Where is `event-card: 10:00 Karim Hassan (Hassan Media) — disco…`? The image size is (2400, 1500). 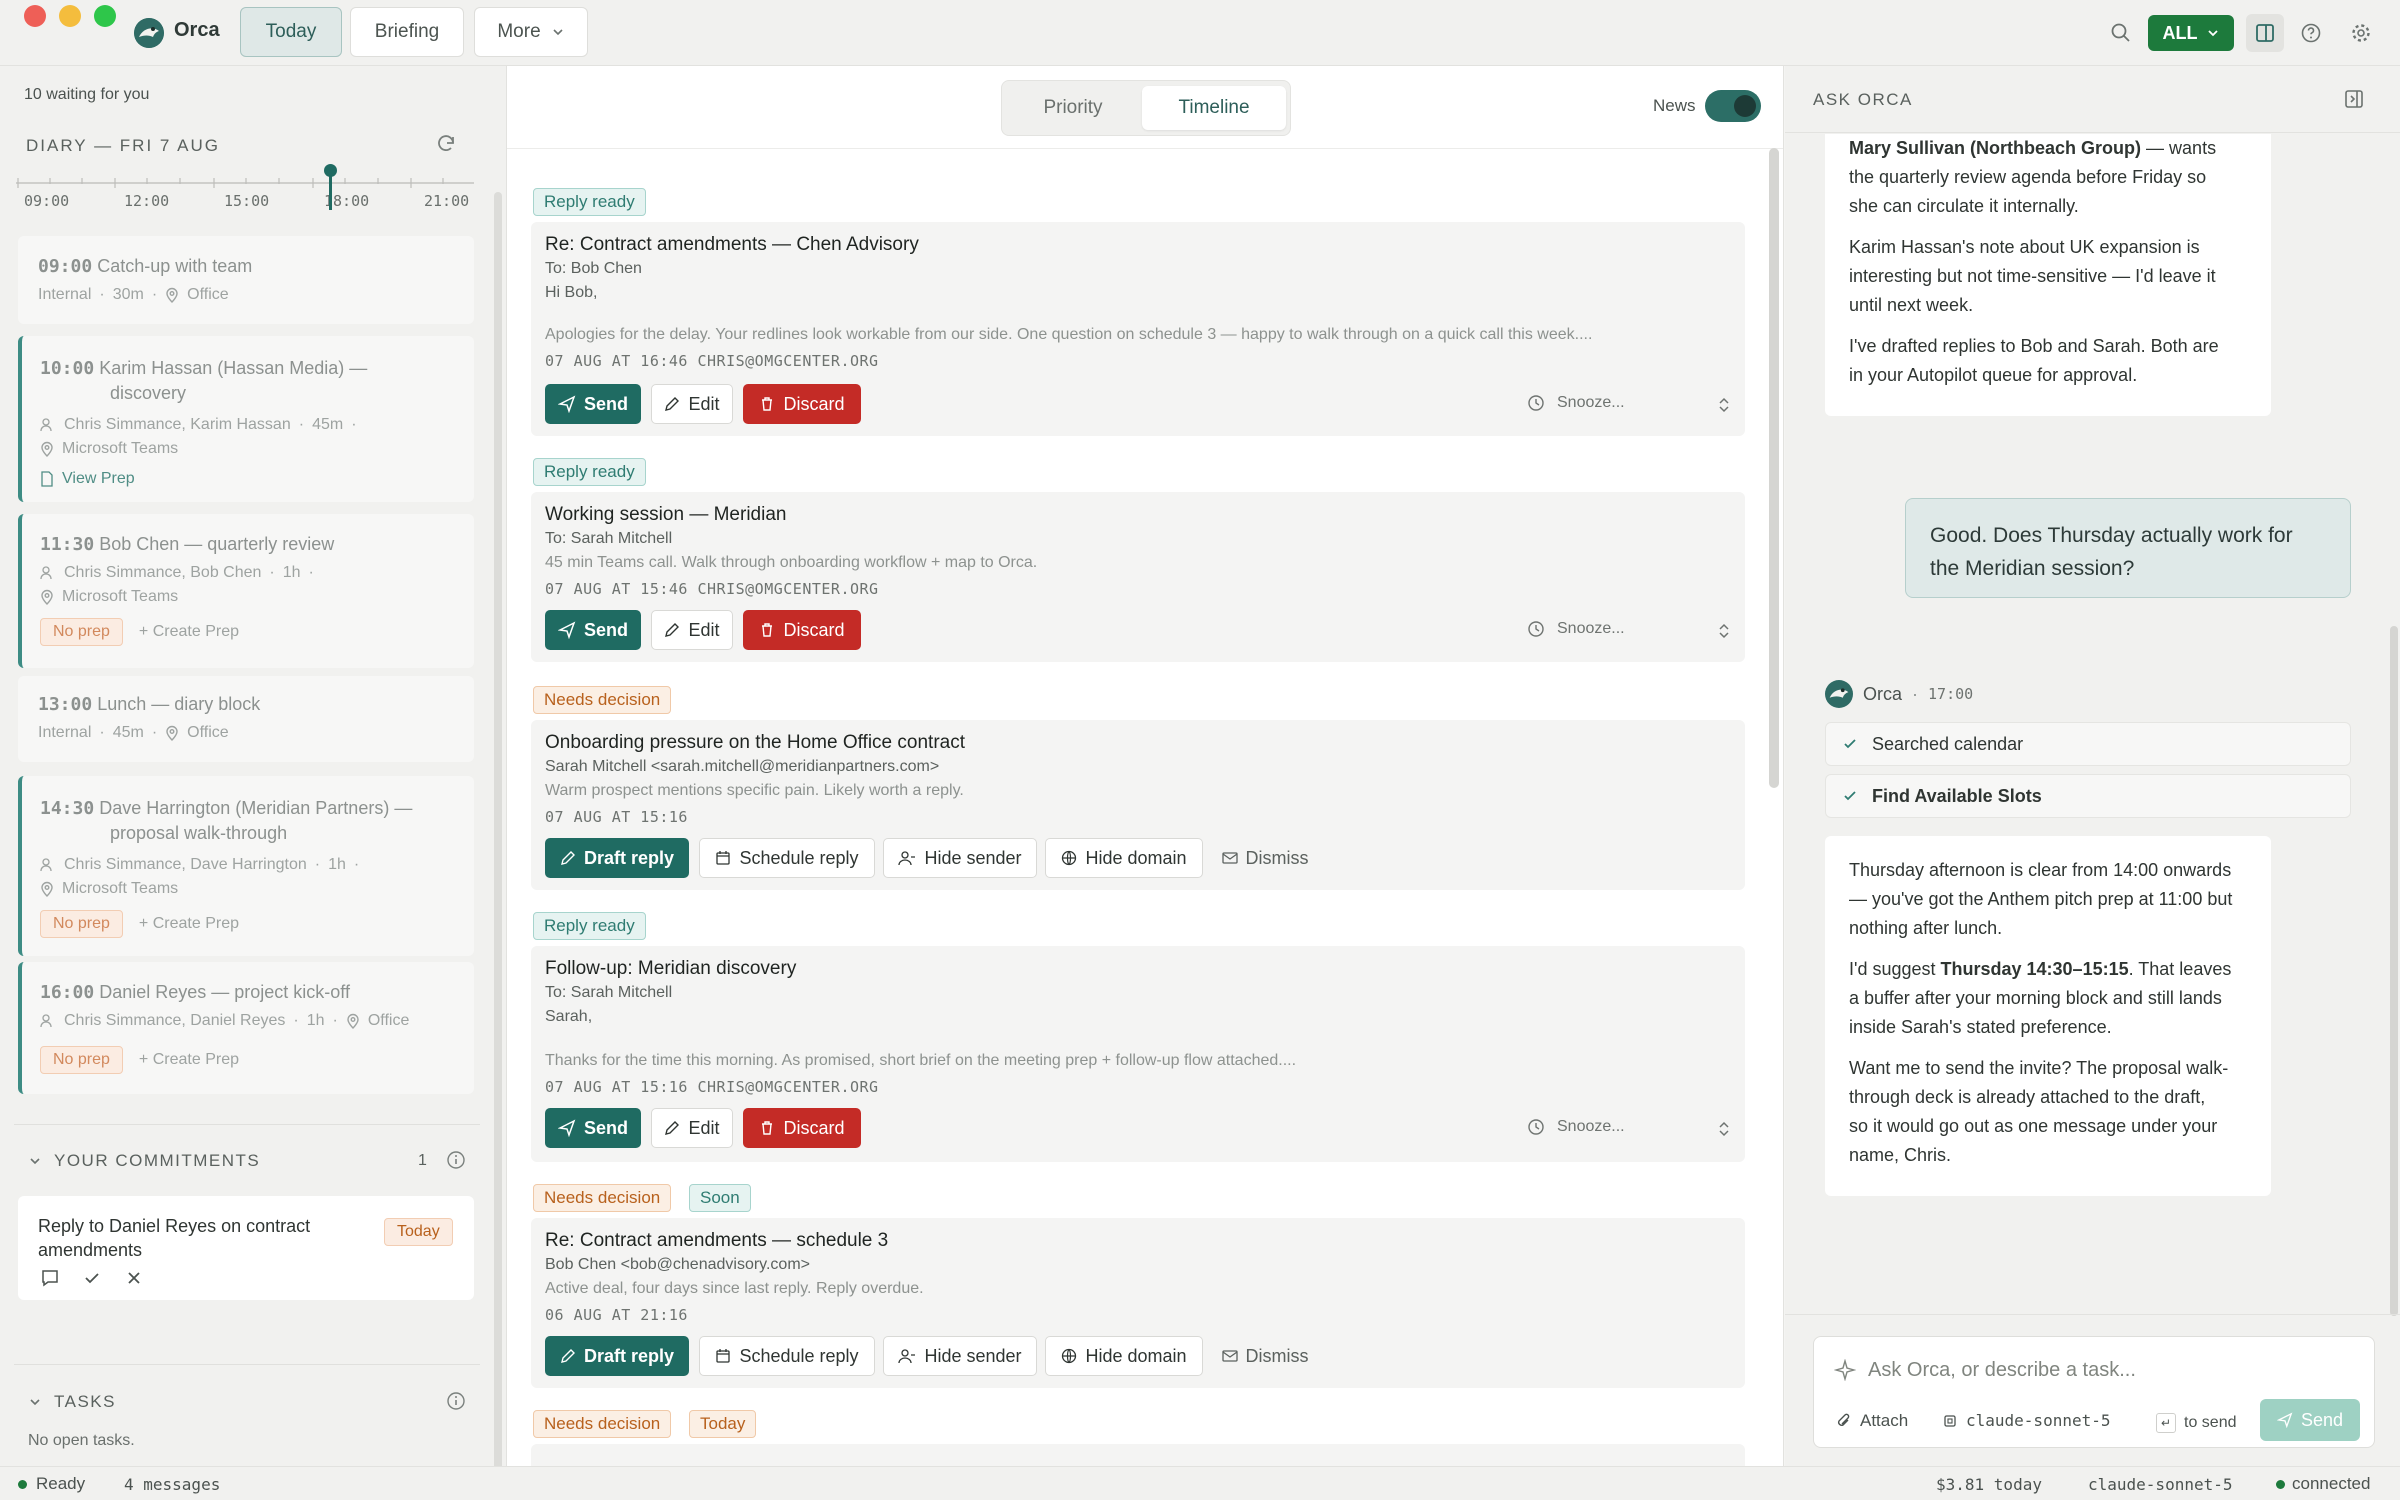
event-card: 10:00 Karim Hassan (Hassan Media) — disco… is located at coordinates (246, 419).